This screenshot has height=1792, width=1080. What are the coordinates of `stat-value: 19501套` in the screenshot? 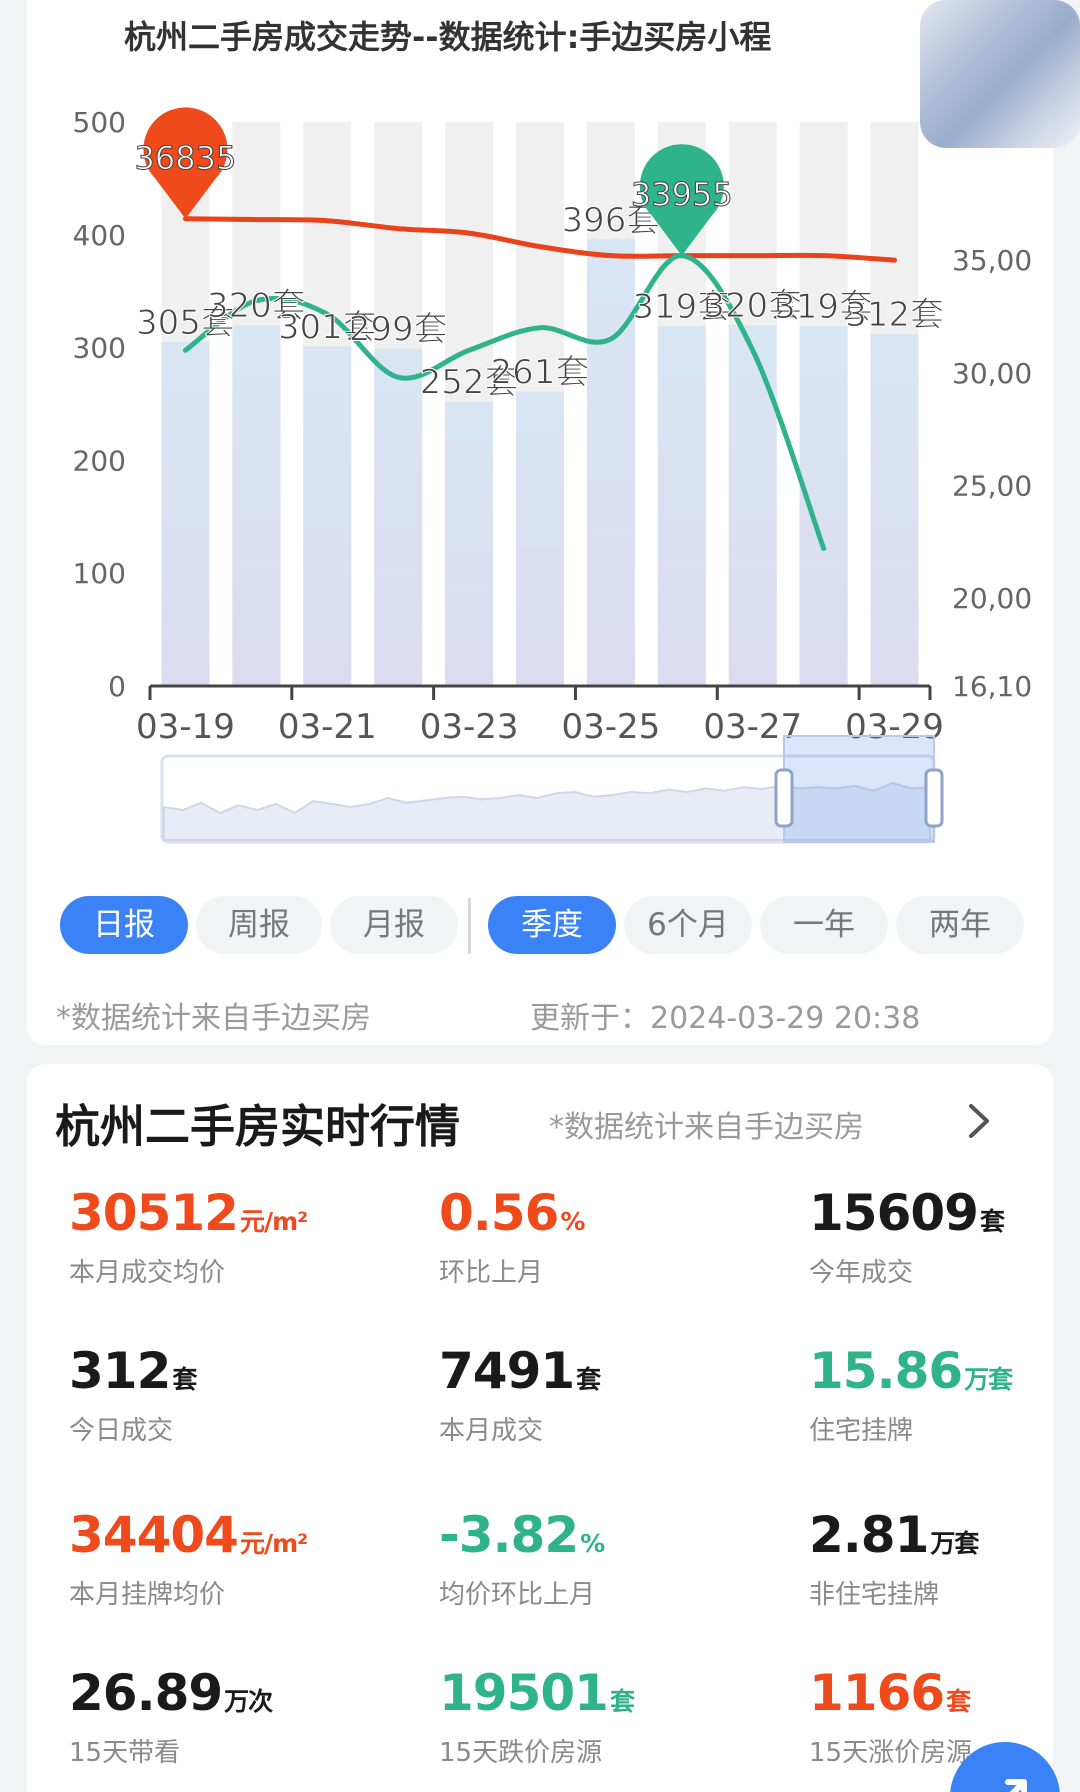 It's located at (609, 1693).